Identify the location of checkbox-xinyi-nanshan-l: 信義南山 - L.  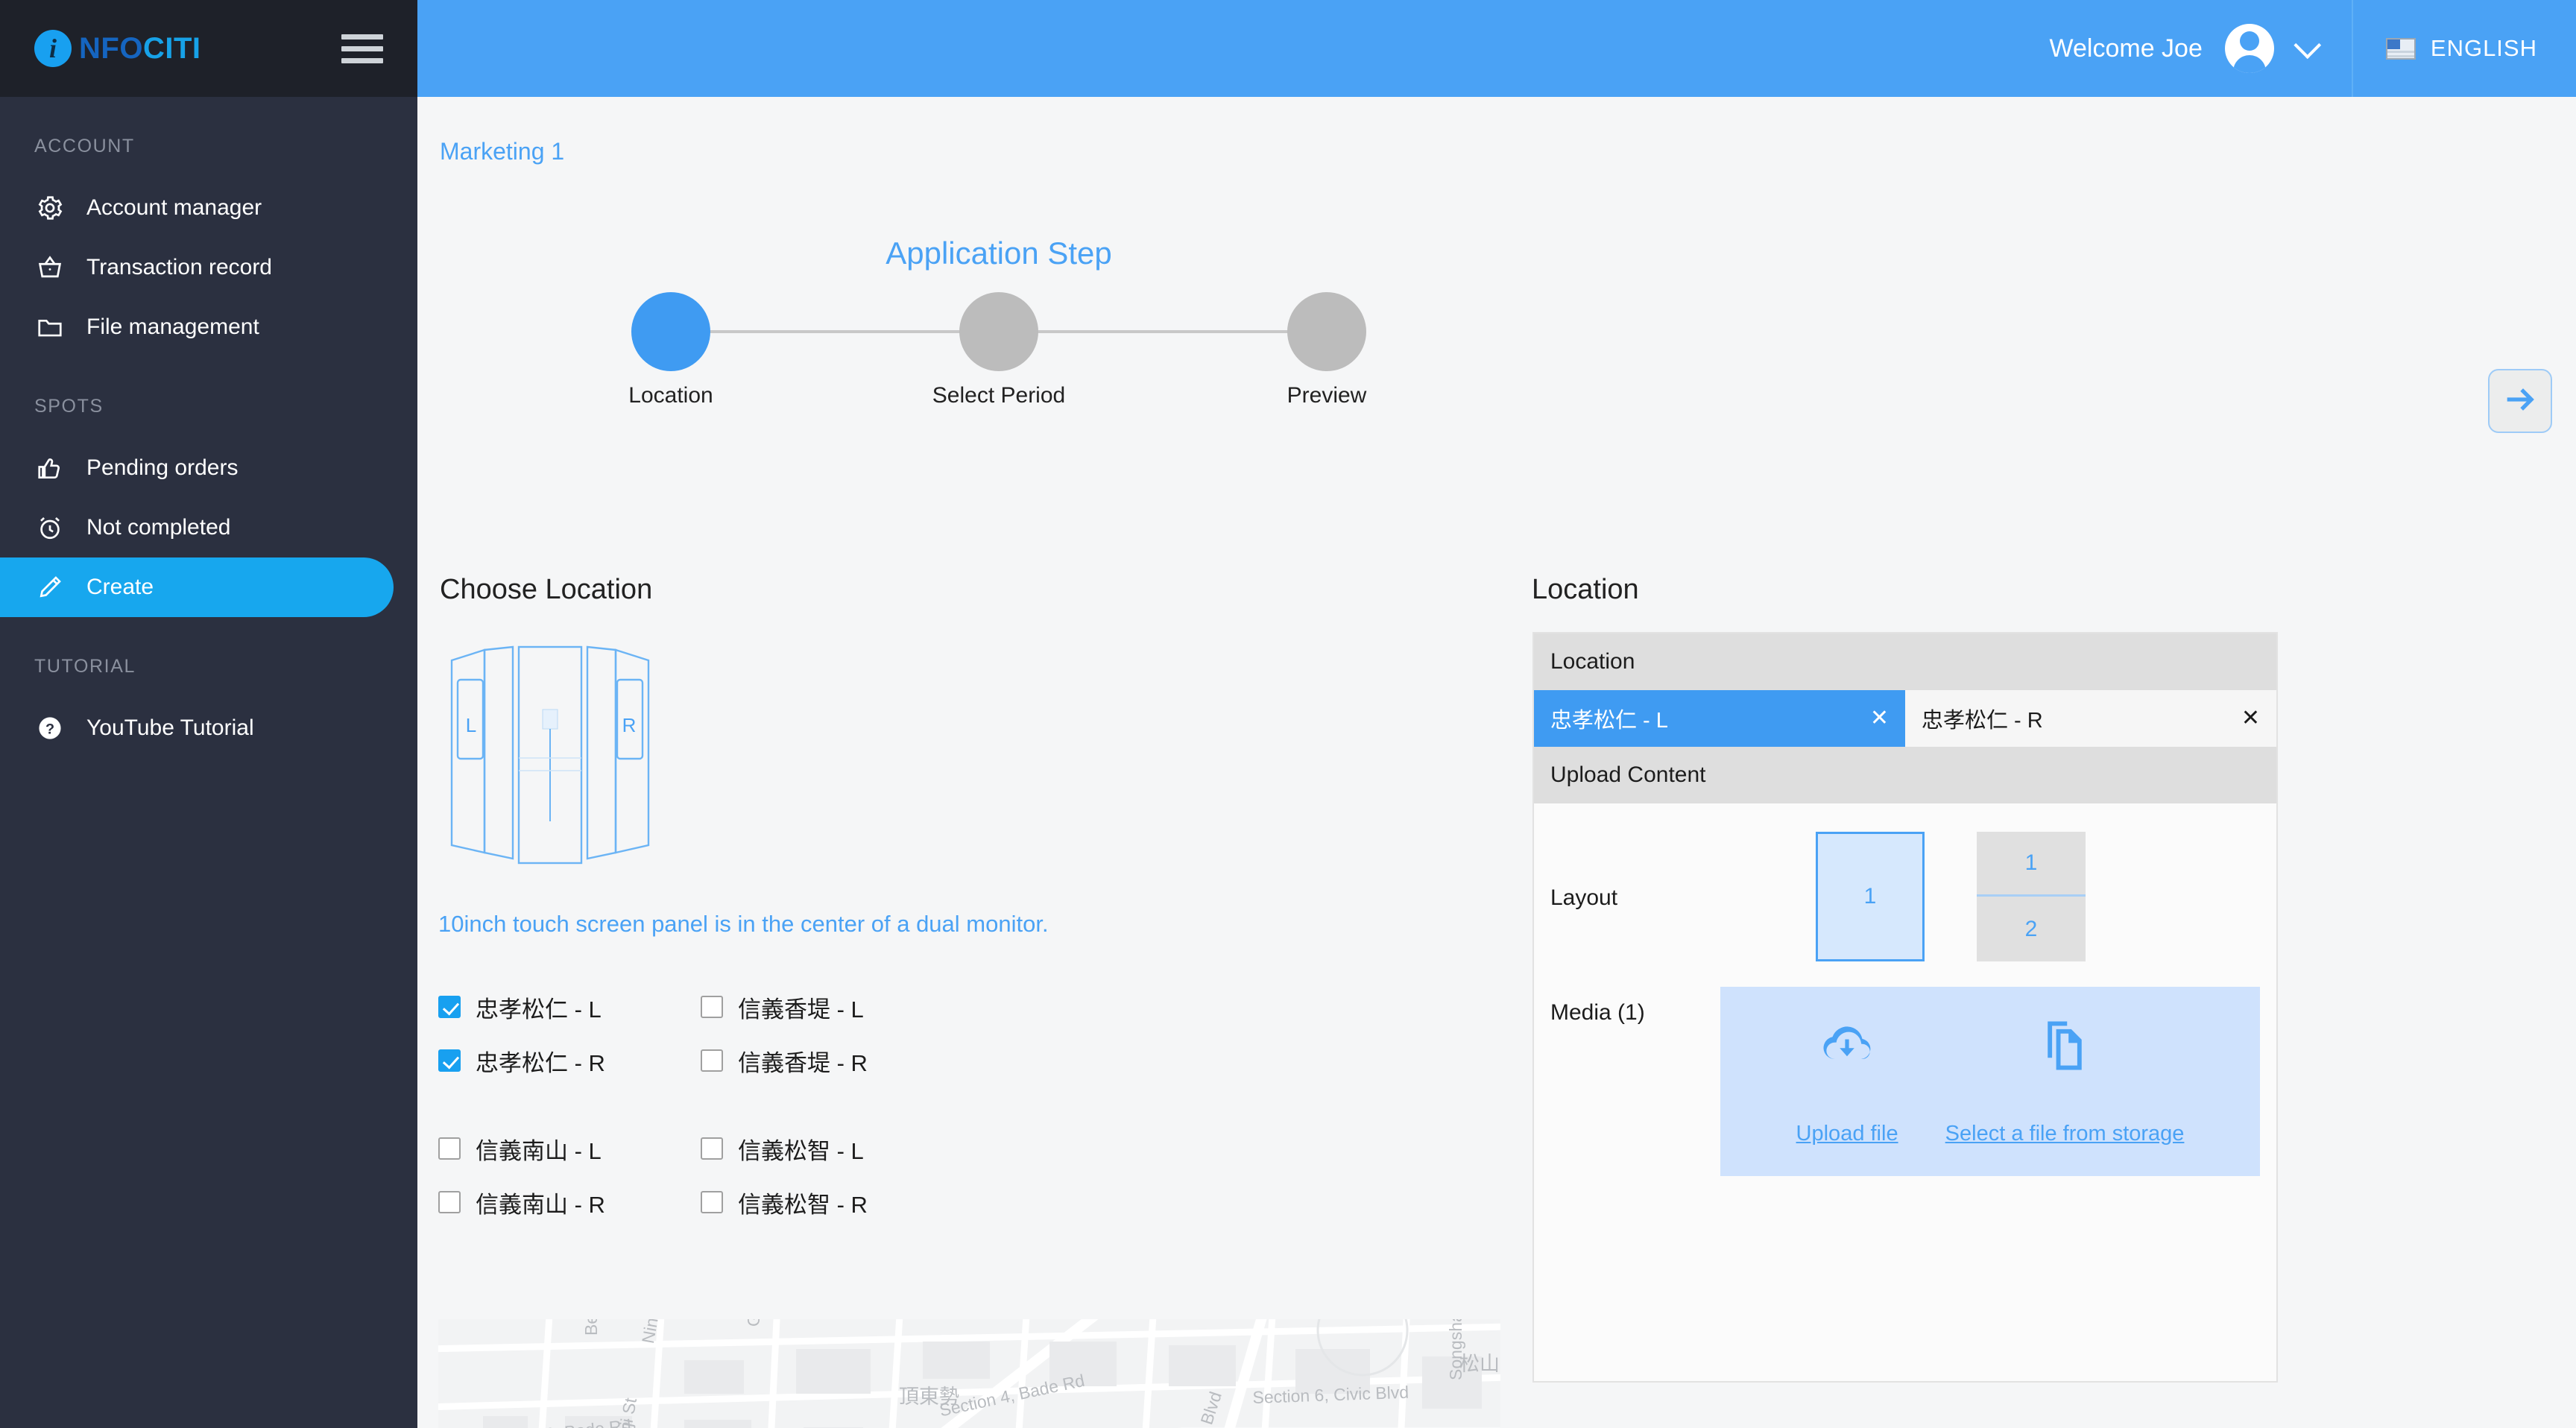
(569, 1148).